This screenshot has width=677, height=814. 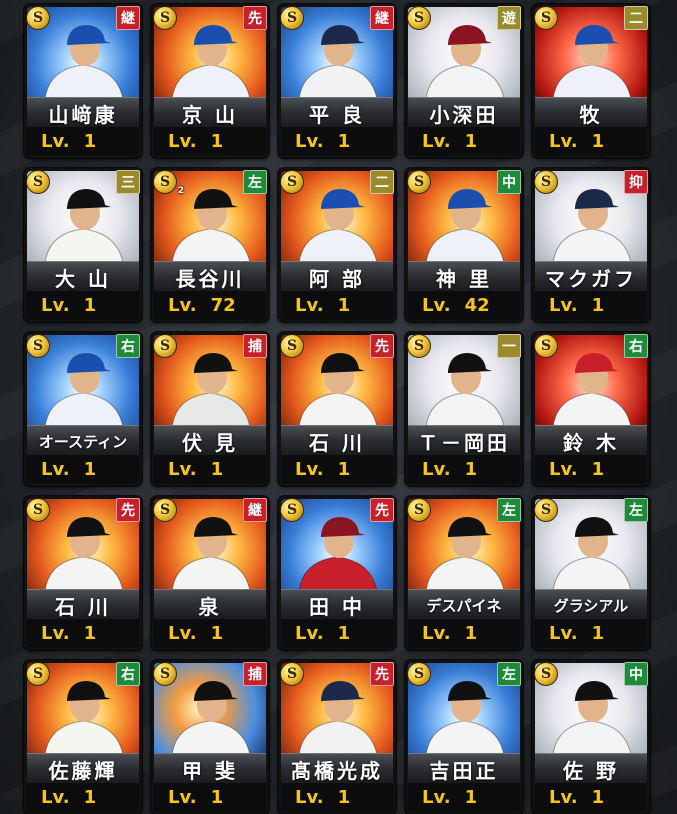 What do you see at coordinates (210, 81) in the screenshot?
I see `player-card: S 先京 山 Lv. 1` at bounding box center [210, 81].